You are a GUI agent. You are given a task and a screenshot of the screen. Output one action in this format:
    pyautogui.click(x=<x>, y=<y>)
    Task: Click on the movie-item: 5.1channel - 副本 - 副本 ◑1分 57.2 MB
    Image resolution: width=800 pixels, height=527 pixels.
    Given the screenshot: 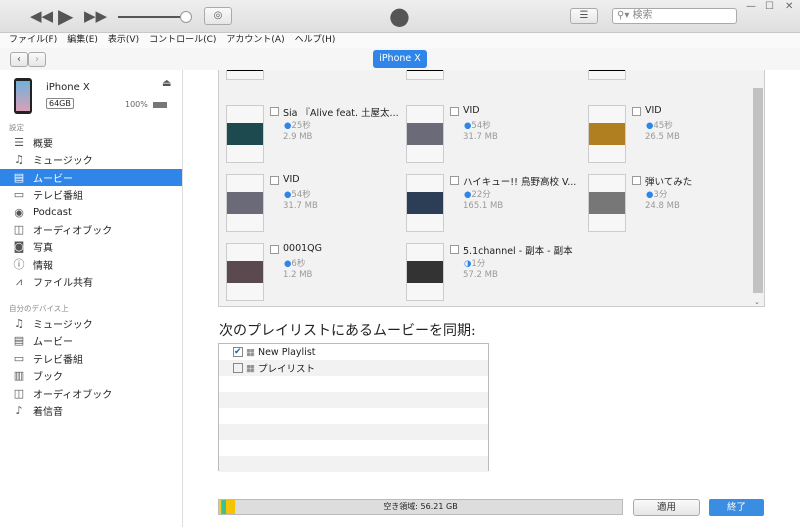 What is the action you would take?
    pyautogui.click(x=496, y=273)
    